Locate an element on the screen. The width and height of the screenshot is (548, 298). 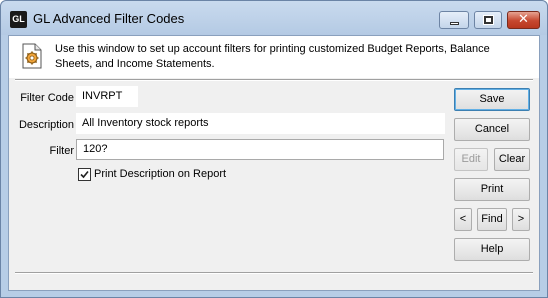
close-icon: ✕ is located at coordinates (523, 19).